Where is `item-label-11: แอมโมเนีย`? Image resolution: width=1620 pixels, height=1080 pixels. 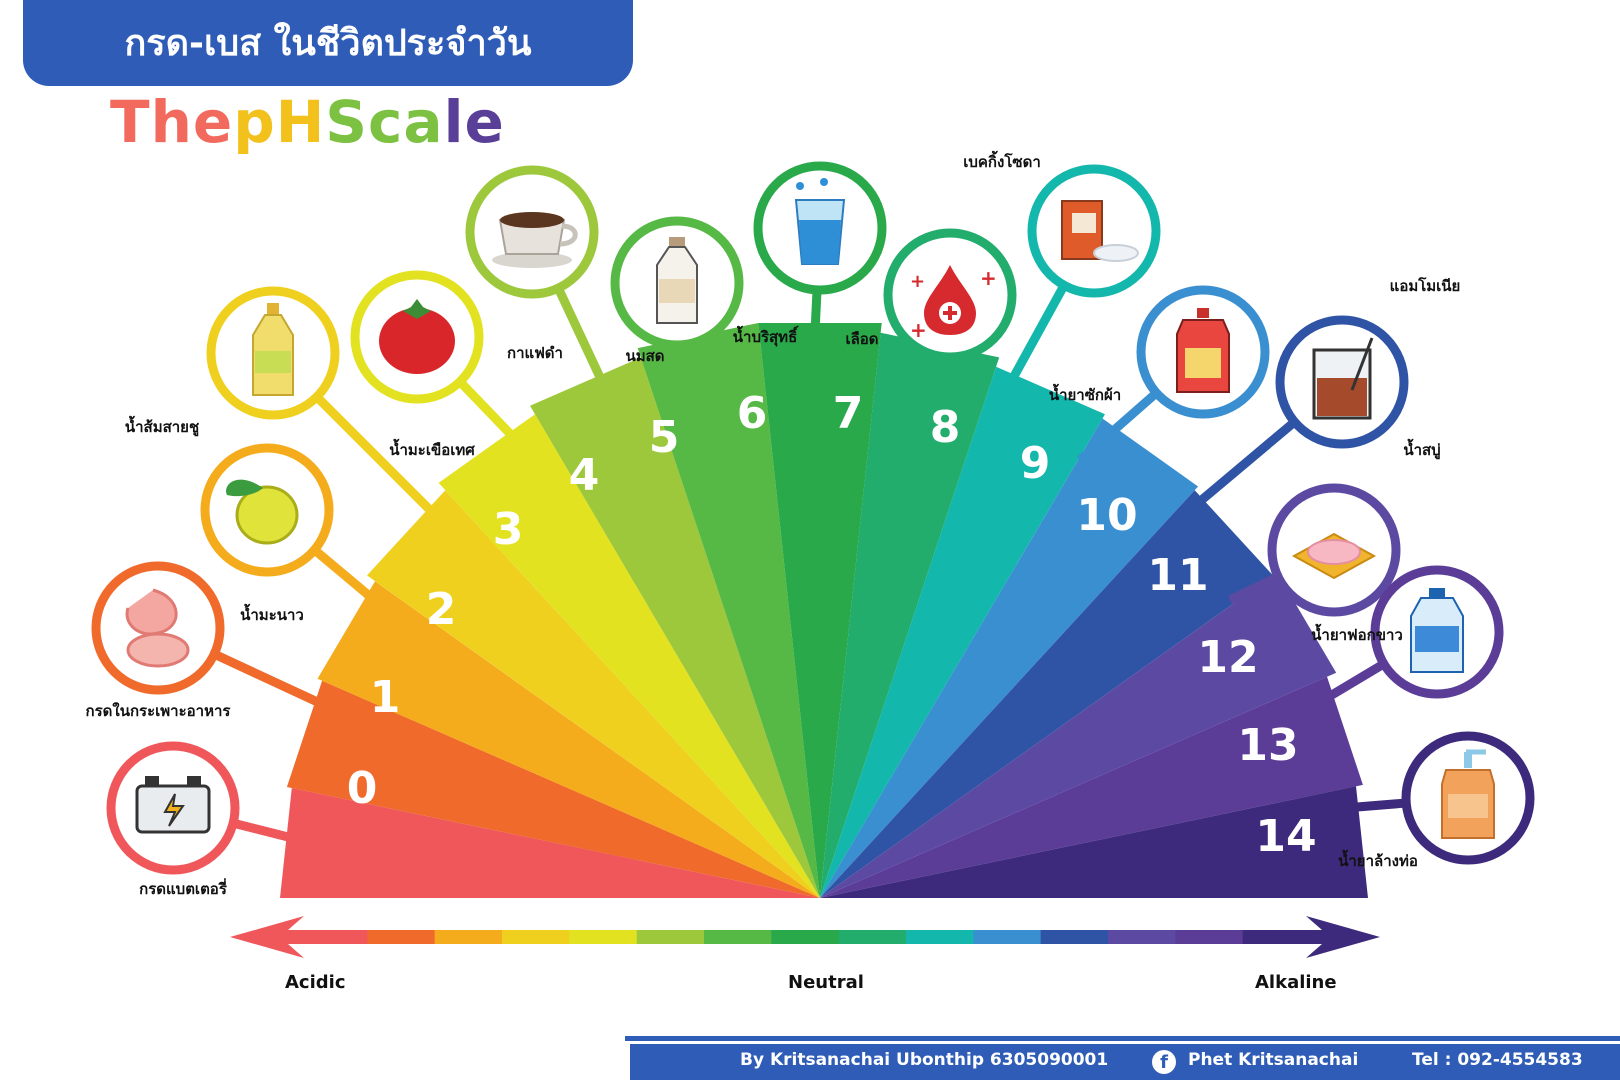 item-label-11: แอมโมเนีย is located at coordinates (1425, 285).